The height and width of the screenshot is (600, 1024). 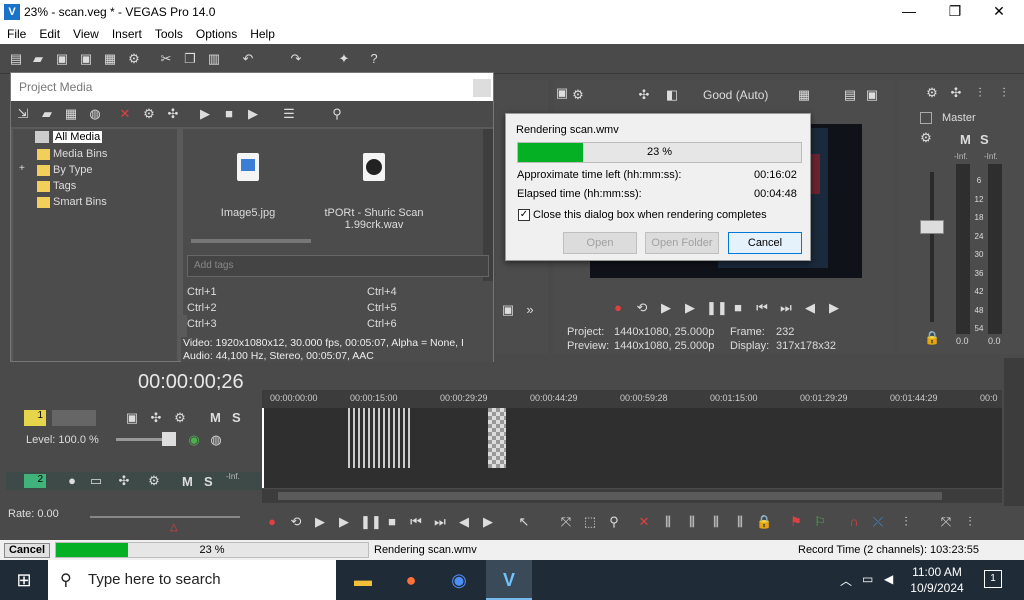 What do you see at coordinates (804, 95) in the screenshot?
I see `grid-icon: ▦` at bounding box center [804, 95].